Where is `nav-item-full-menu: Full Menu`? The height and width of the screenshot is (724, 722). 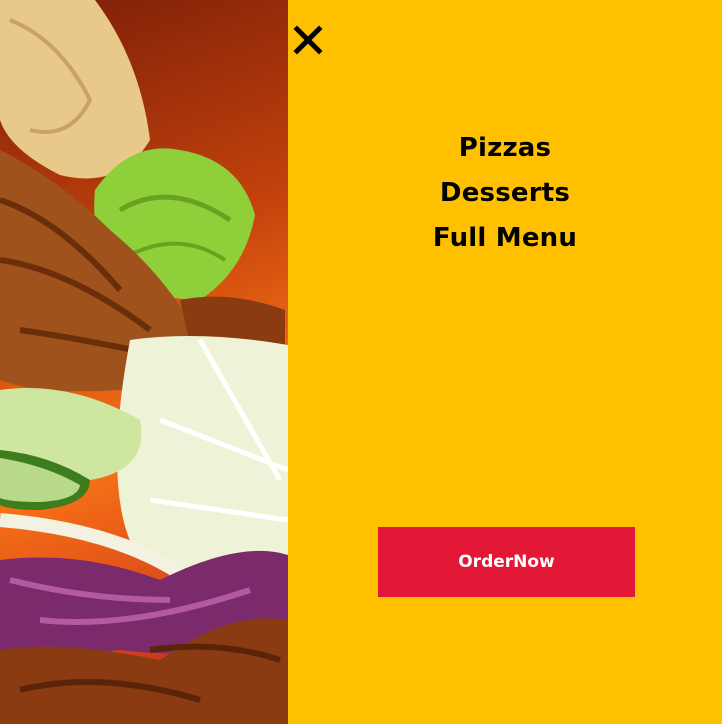 nav-item-full-menu: Full Menu is located at coordinates (505, 238).